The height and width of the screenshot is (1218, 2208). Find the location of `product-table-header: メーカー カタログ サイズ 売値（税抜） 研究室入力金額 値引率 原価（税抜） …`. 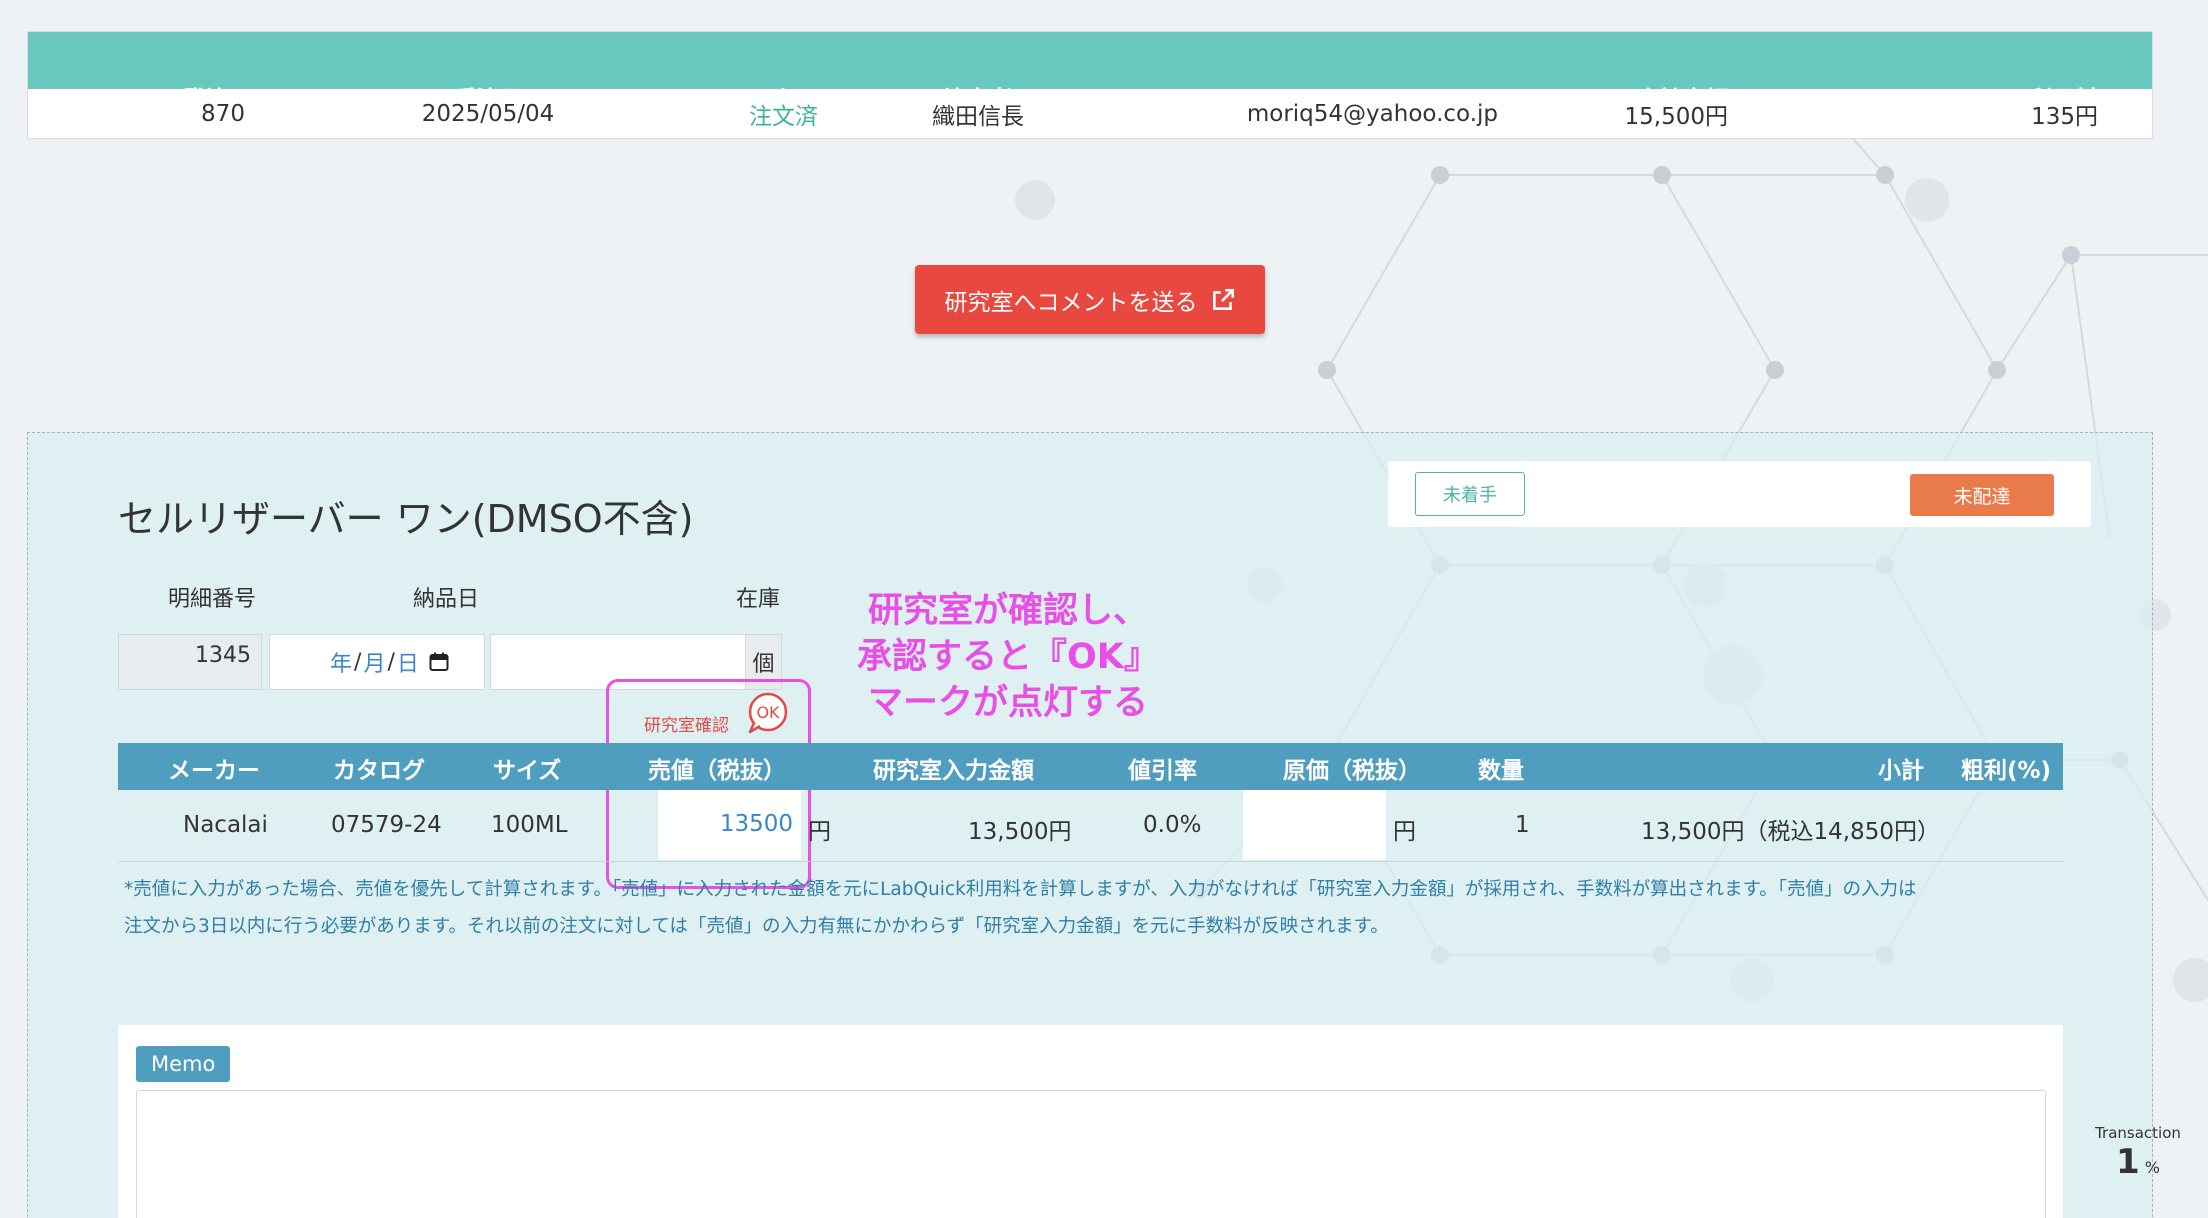

product-table-header: メーカー カタログ サイズ 売値（税抜） 研究室入力金額 値引率 原価（税抜） … is located at coordinates (1090, 766).